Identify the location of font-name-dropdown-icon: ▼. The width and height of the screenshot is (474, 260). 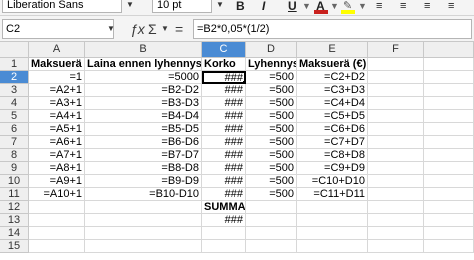
(130, 4).